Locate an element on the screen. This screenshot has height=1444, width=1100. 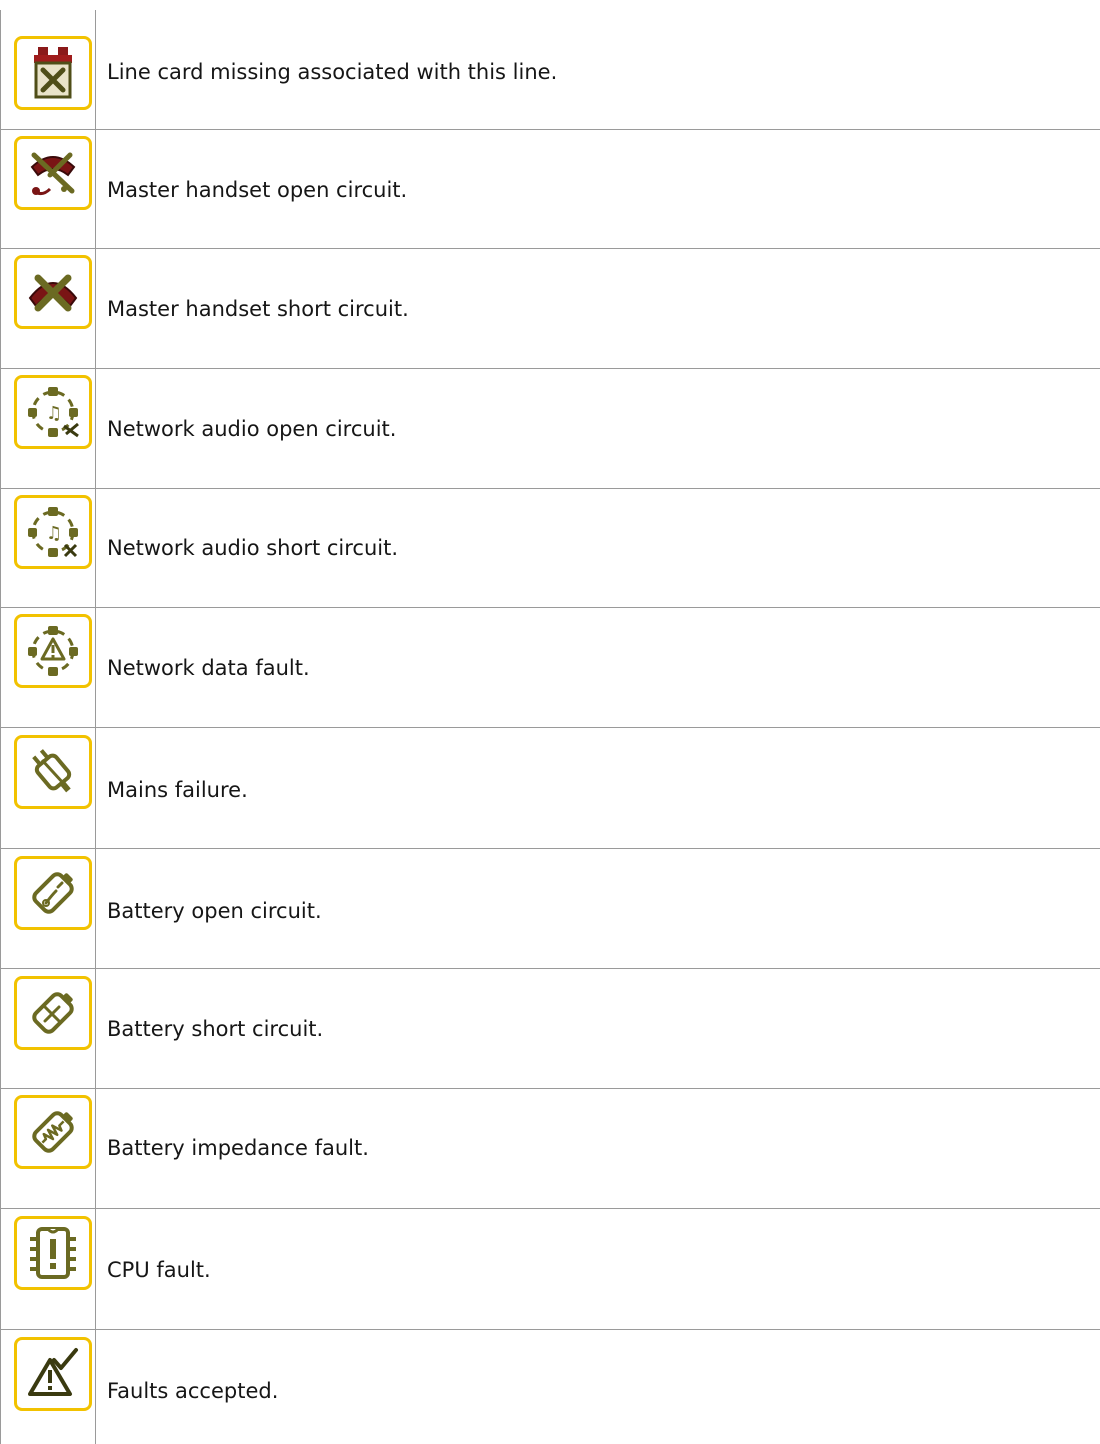
table-row: CPU fault. is located at coordinates (550, 1269).